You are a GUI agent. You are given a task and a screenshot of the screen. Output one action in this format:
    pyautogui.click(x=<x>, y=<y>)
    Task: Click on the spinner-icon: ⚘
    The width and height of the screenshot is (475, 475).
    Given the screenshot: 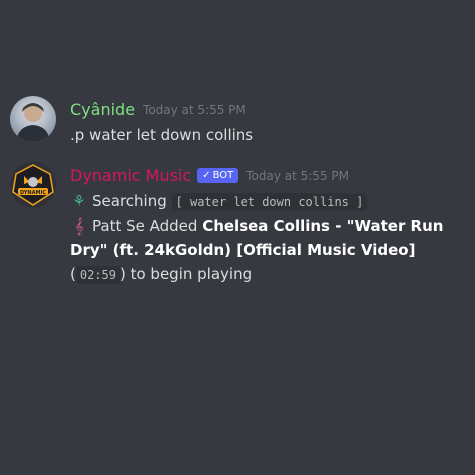 What is the action you would take?
    pyautogui.click(x=79, y=201)
    